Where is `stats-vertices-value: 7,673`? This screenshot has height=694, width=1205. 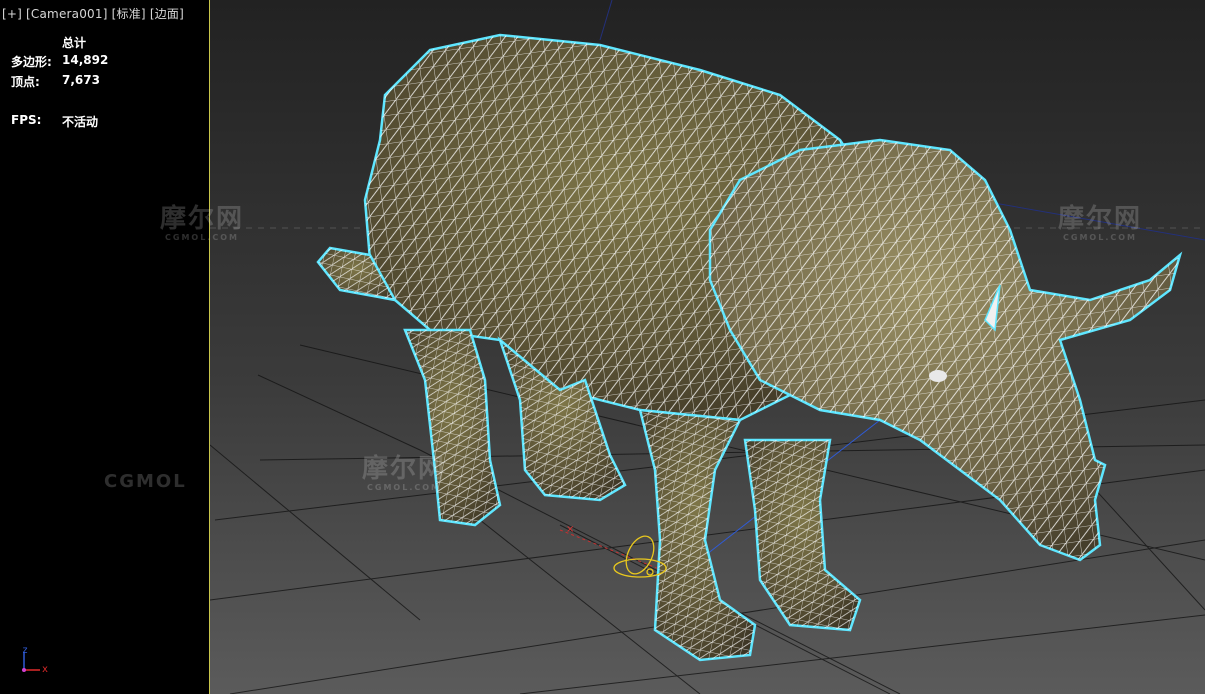
stats-vertices-value: 7,673 is located at coordinates (81, 80).